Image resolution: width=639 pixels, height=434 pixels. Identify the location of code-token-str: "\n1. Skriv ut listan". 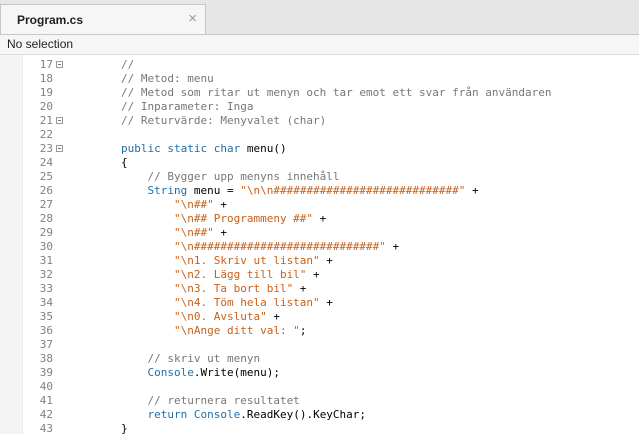
(220, 260).